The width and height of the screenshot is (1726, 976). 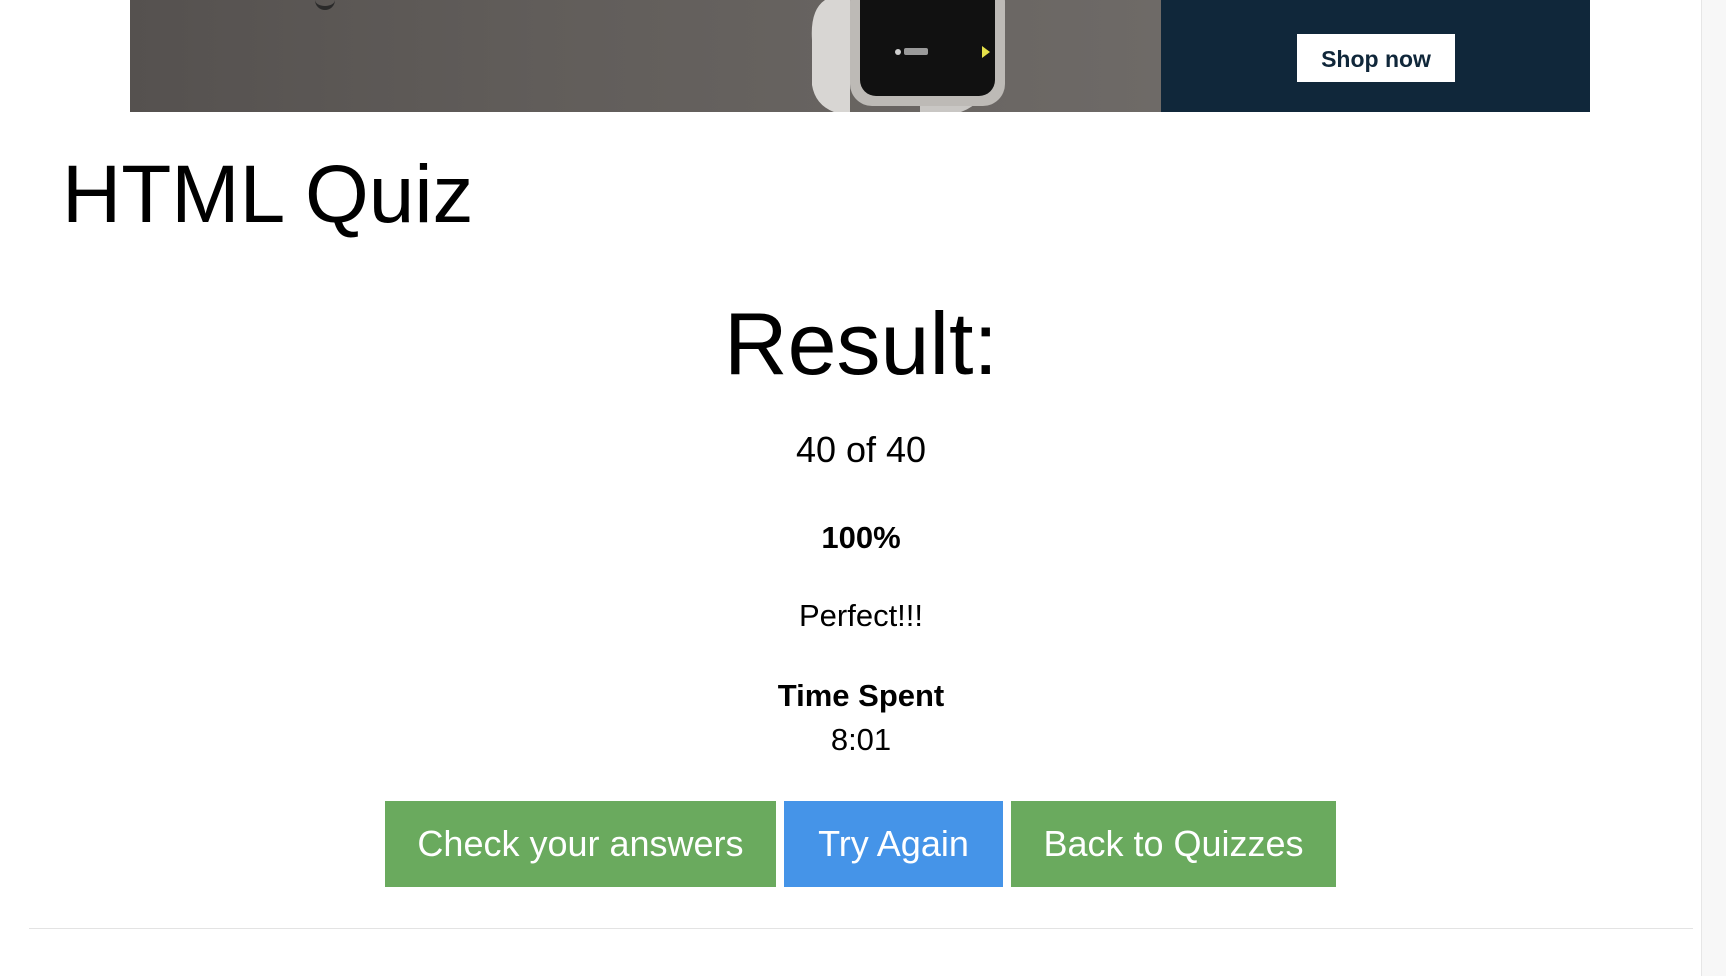 I want to click on shop-now-button: Shop now, so click(x=1376, y=58).